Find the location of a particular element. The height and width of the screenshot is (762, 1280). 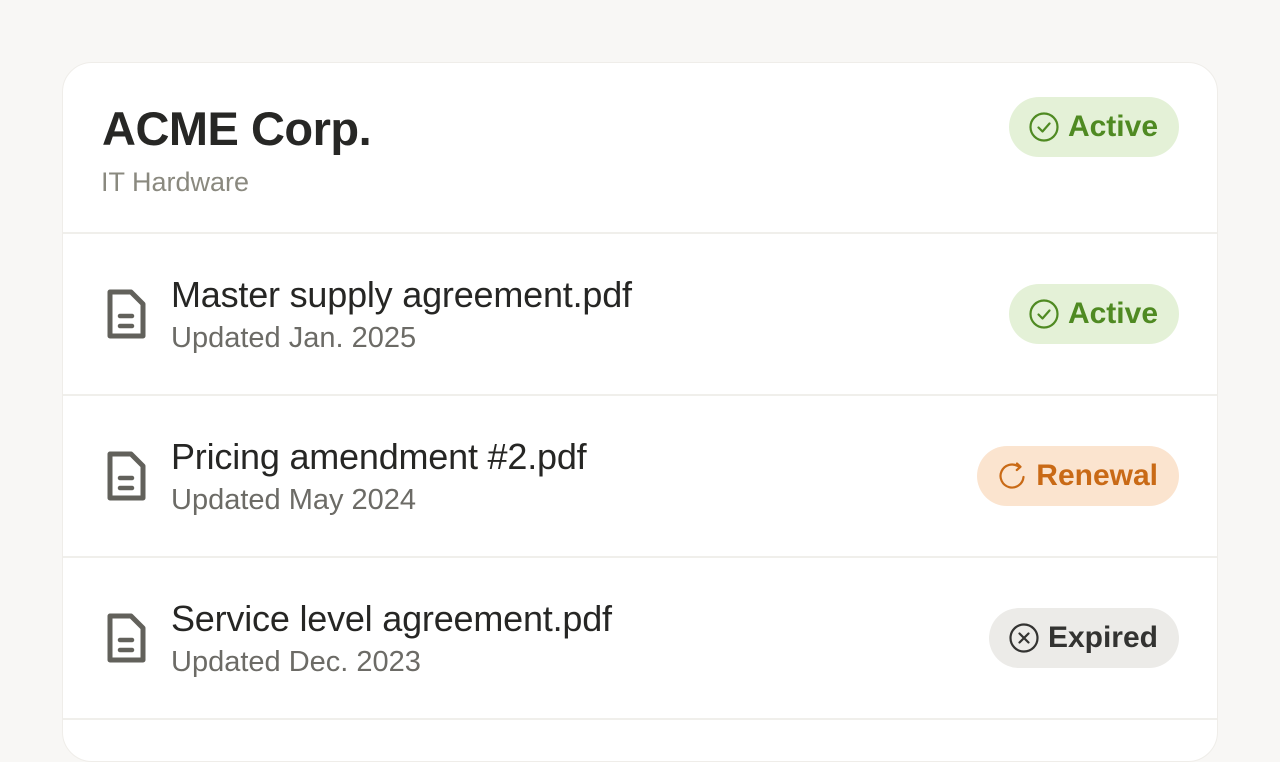

document-status-label: Active is located at coordinates (1112, 313).